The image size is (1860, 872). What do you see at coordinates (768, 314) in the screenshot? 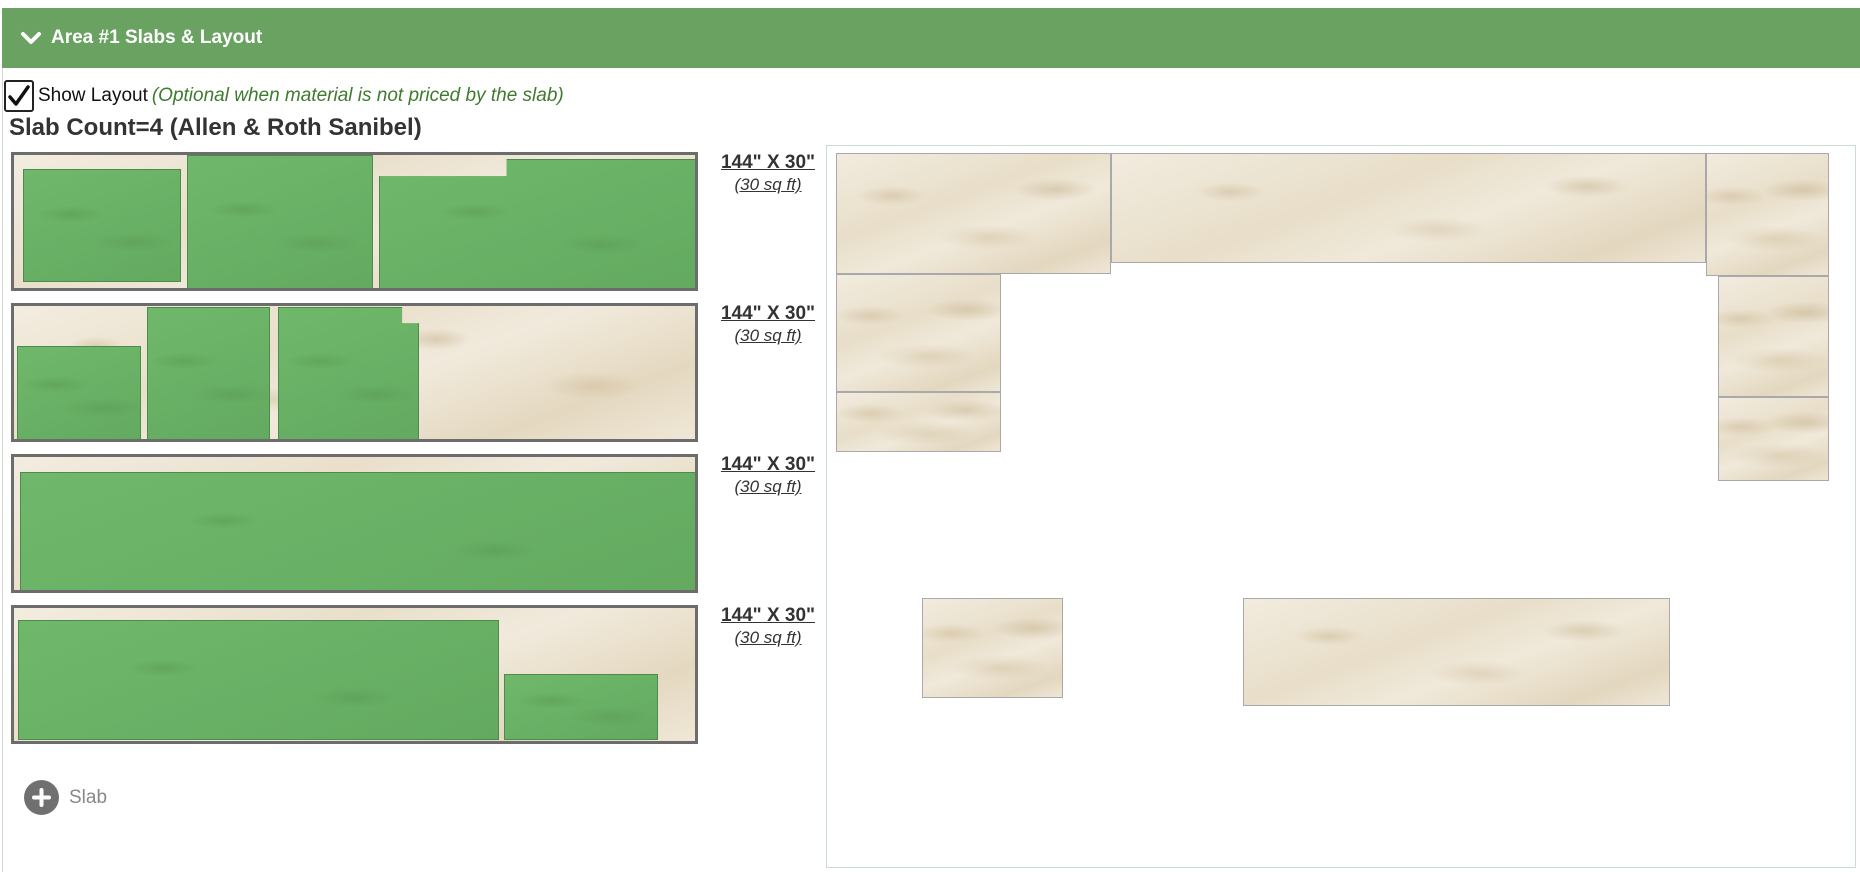
I see `slab-2-size: 144" X 30"` at bounding box center [768, 314].